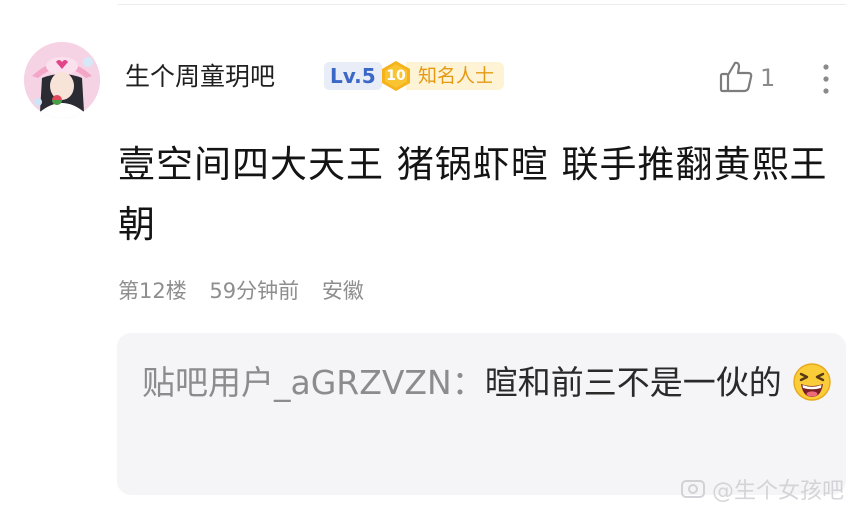  I want to click on watermark-text: @生个女孩吧, so click(778, 491).